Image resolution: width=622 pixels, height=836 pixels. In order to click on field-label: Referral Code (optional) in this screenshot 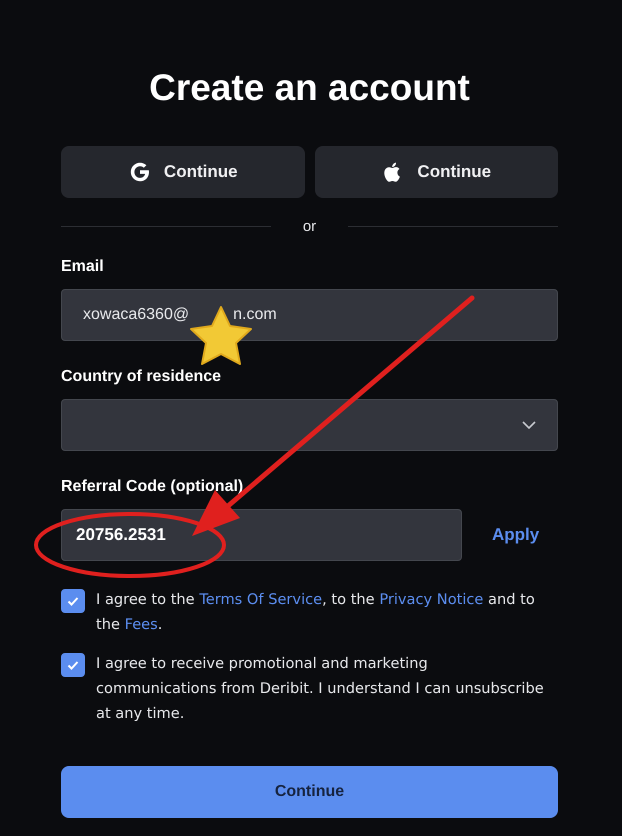, I will do `click(152, 487)`.